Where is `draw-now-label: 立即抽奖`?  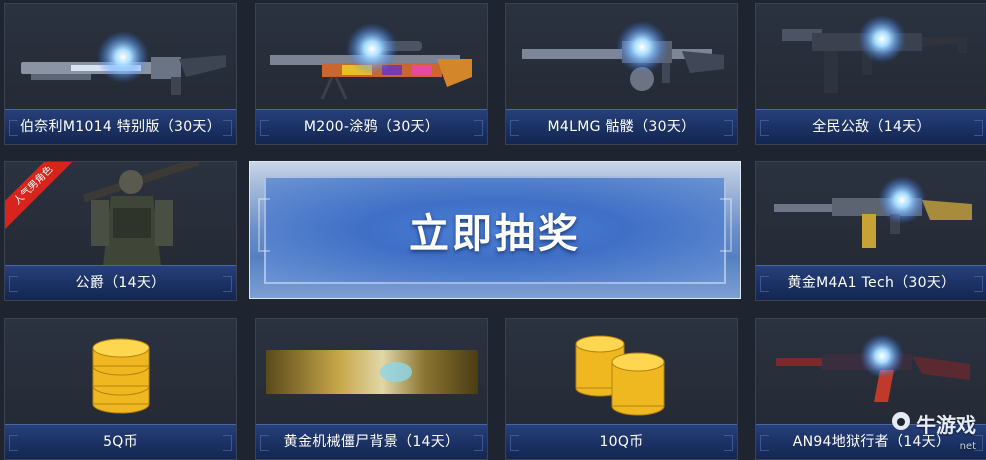
draw-now-label: 立即抽奖 is located at coordinates (495, 234).